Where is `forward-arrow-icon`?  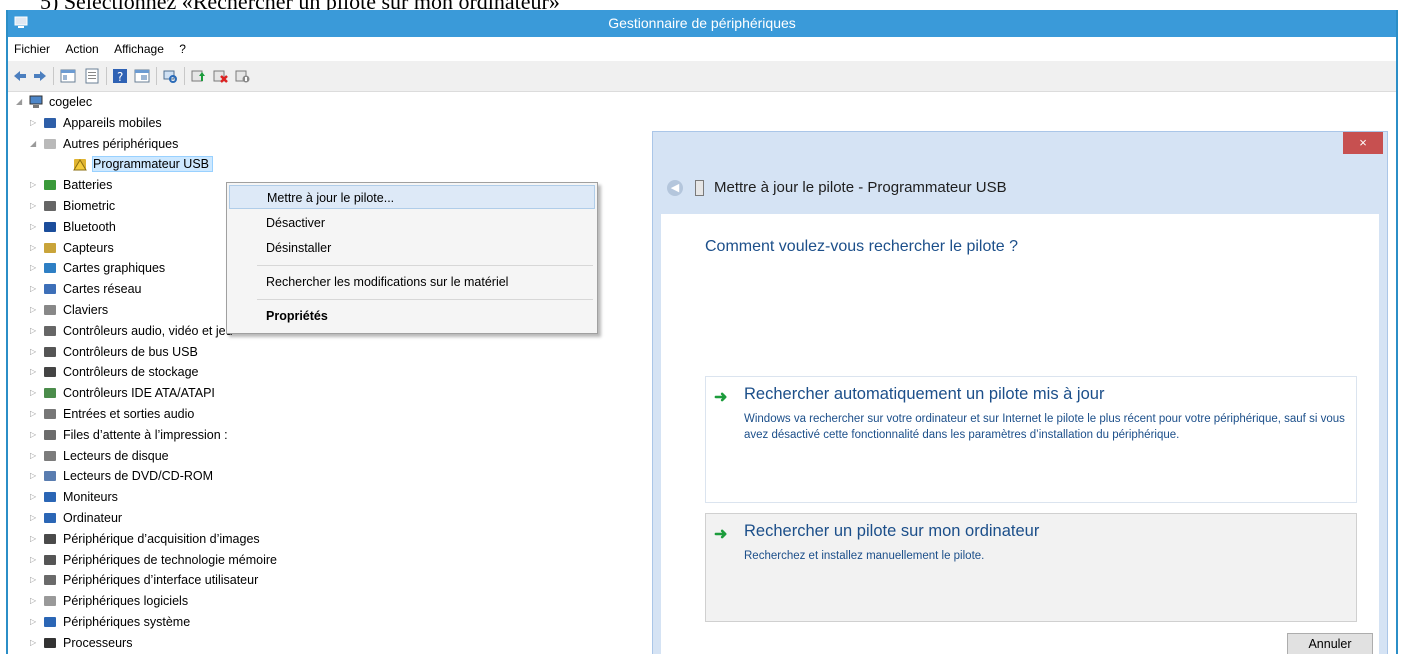 forward-arrow-icon is located at coordinates (40, 76).